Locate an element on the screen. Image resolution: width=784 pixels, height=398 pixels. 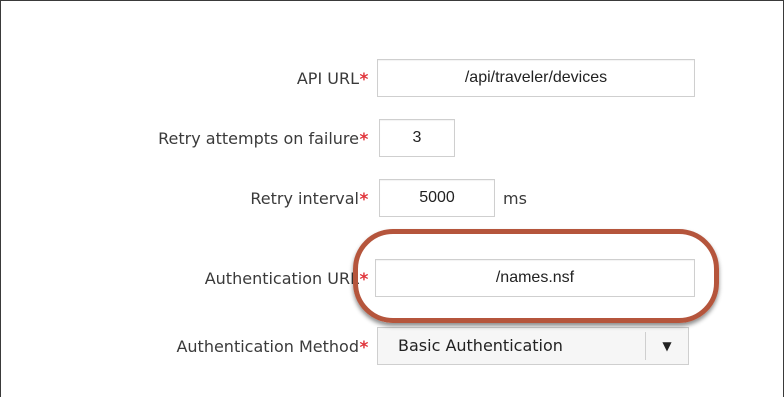
api-url-required-marker: * is located at coordinates (364, 80).